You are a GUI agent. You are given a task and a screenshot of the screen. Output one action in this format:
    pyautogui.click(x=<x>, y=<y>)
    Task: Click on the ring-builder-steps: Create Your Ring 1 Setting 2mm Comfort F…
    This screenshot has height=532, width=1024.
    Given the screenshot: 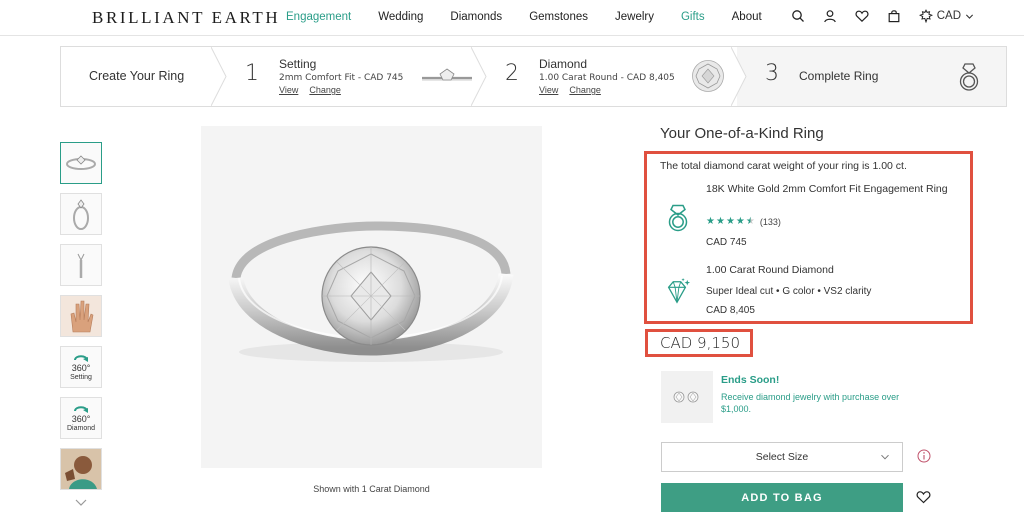 What is the action you would take?
    pyautogui.click(x=533, y=76)
    